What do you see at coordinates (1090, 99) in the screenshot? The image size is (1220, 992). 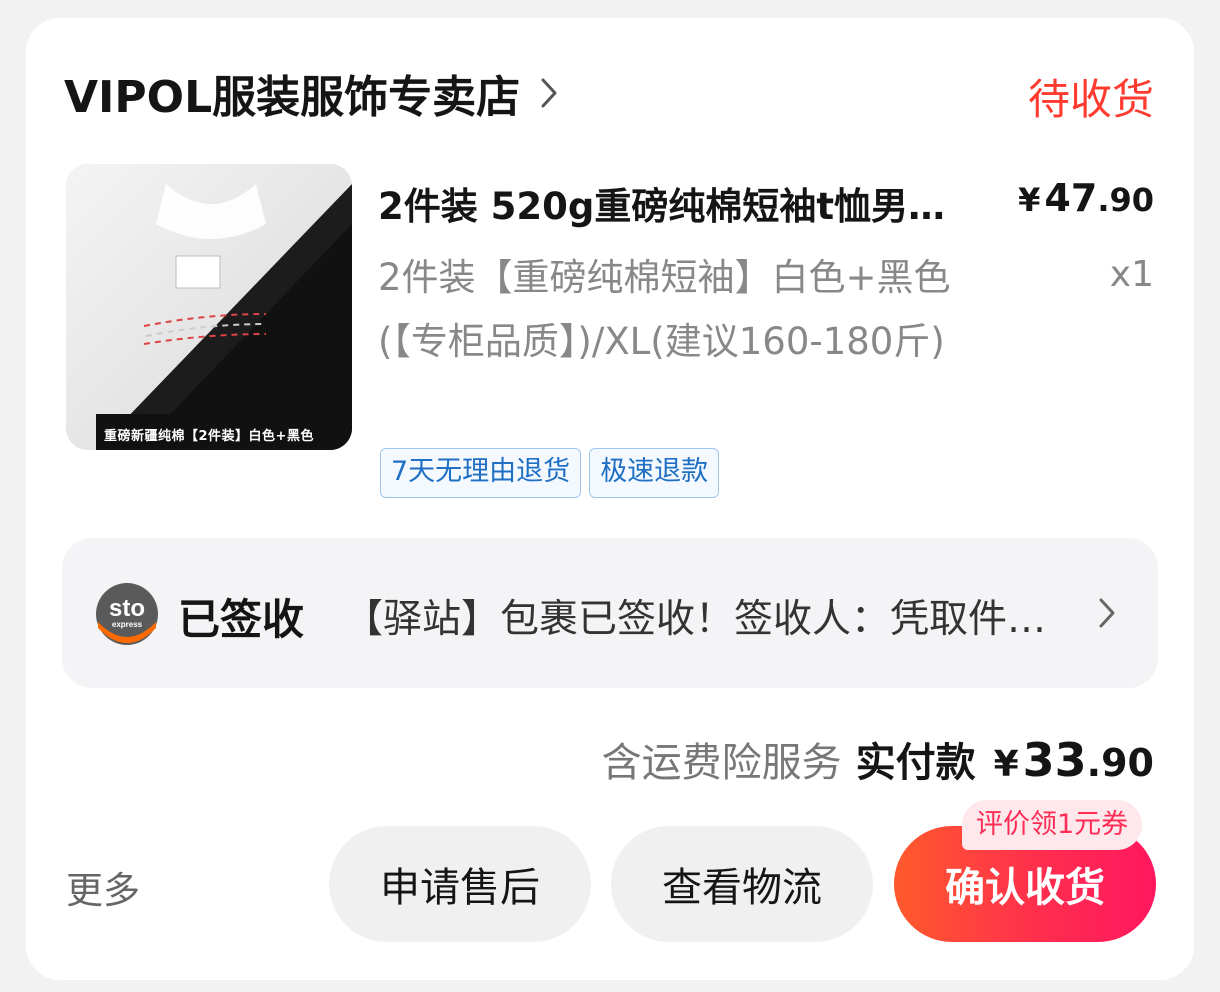 I see `order-status: 待收货` at bounding box center [1090, 99].